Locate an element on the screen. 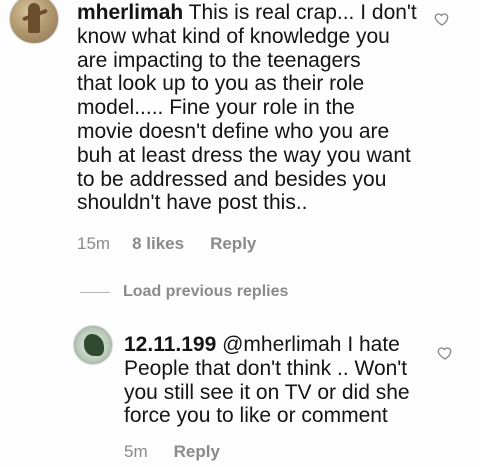 Image resolution: width=480 pixels, height=467 pixels. comment-line-7: buh at least dress the way you want is located at coordinates (244, 155).